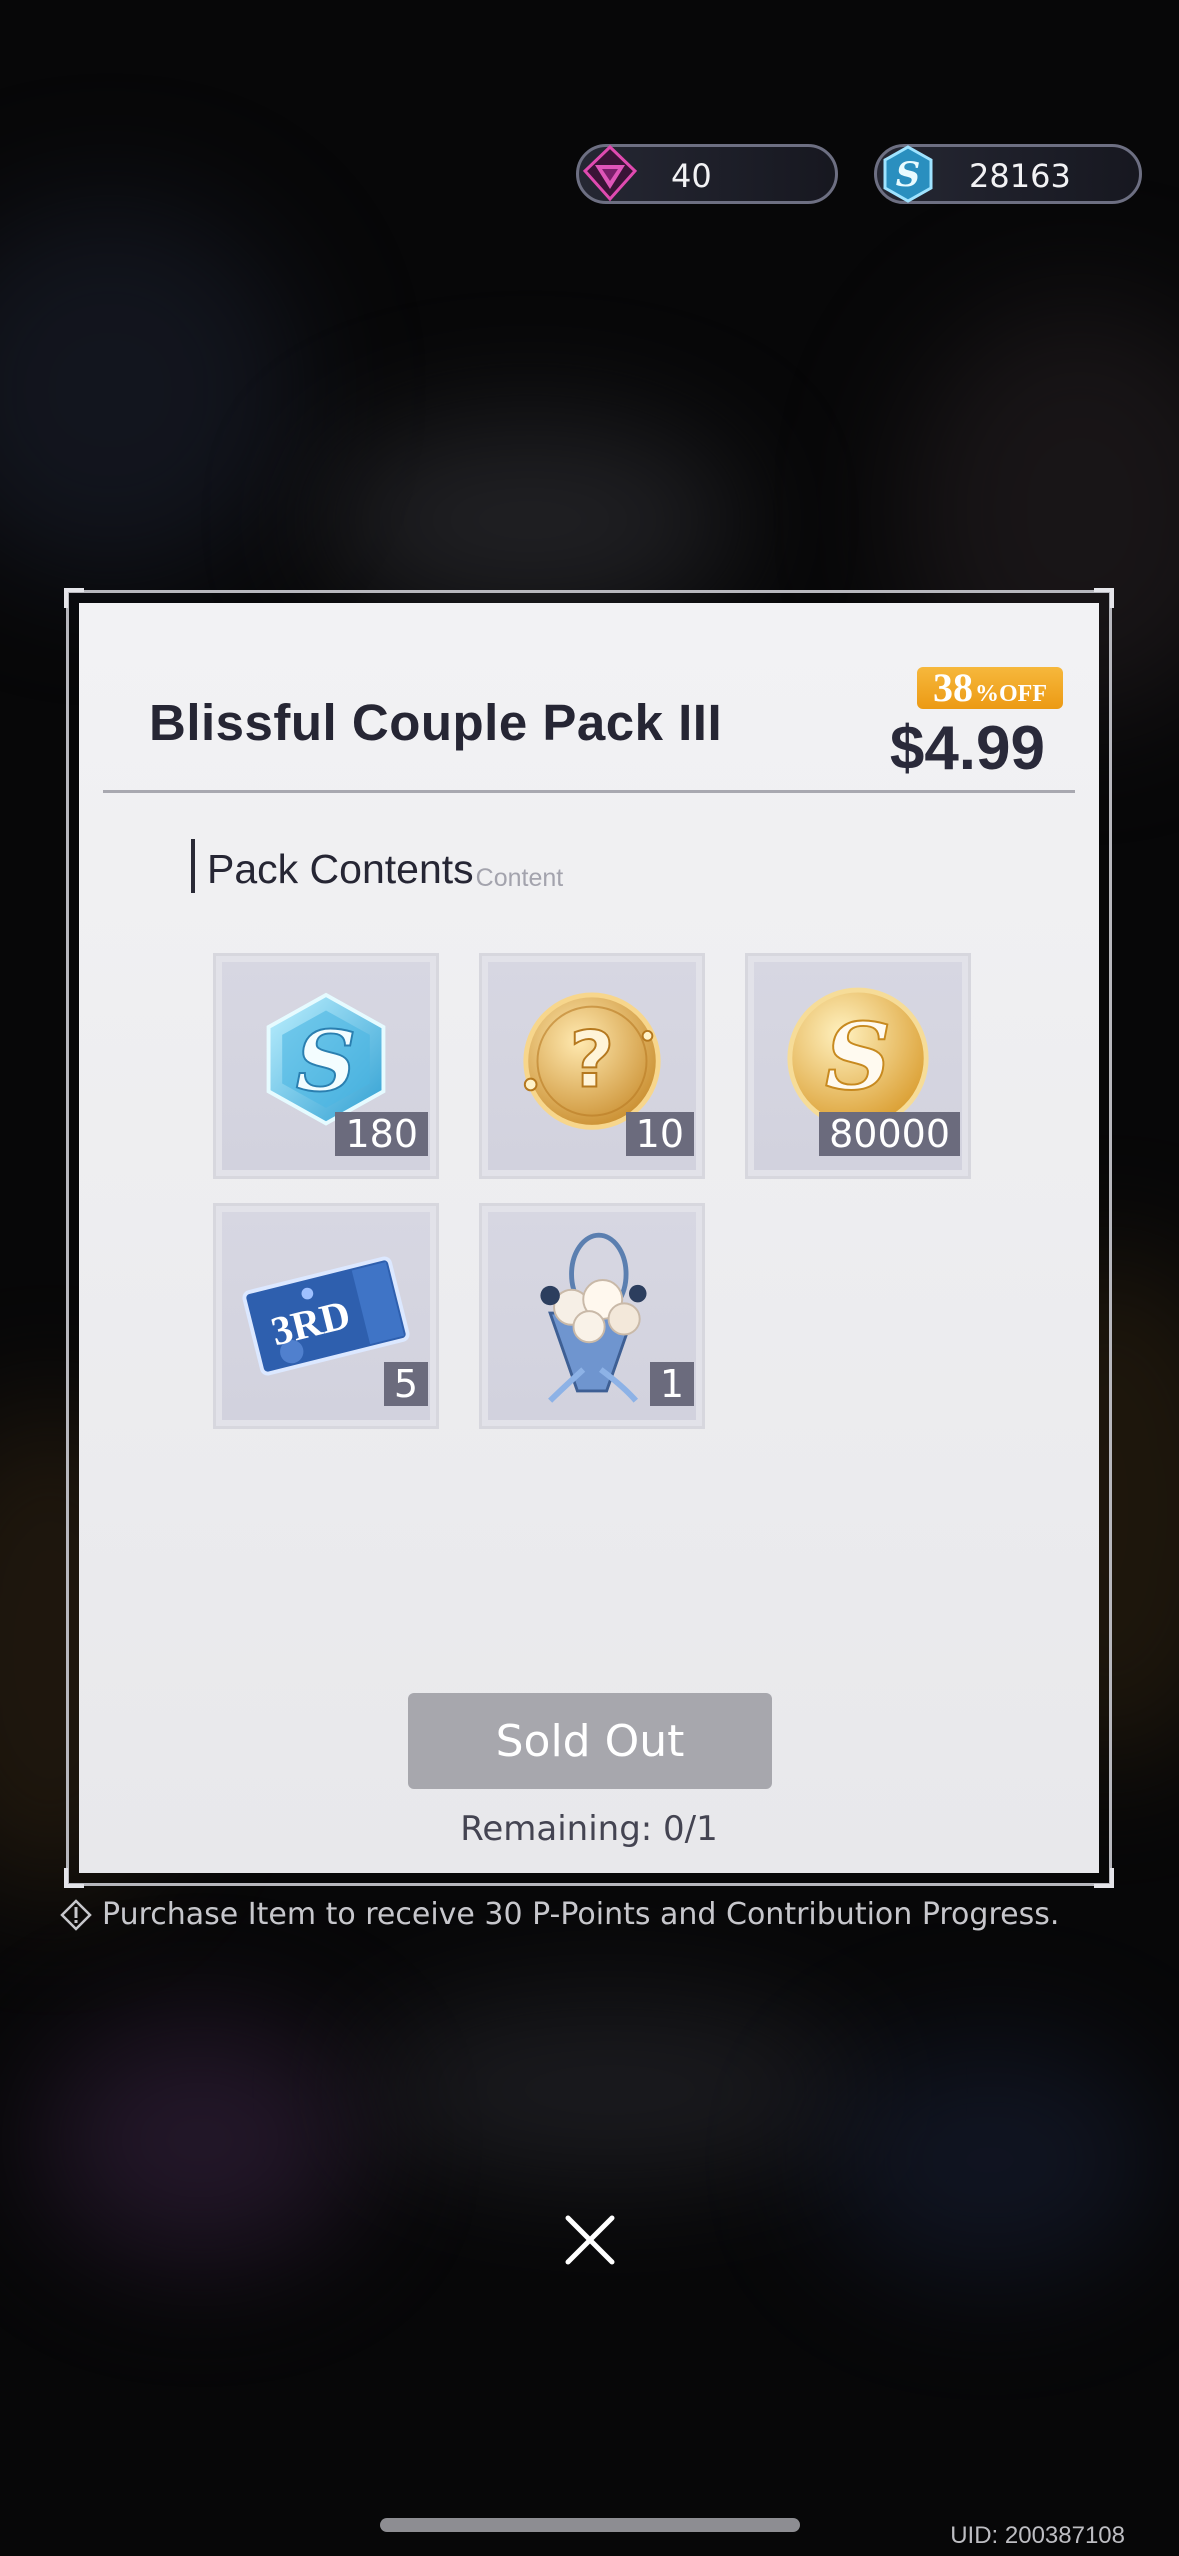 The image size is (1179, 2556). Describe the element at coordinates (405, 1384) in the screenshot. I see `item-quantity: 5` at that location.